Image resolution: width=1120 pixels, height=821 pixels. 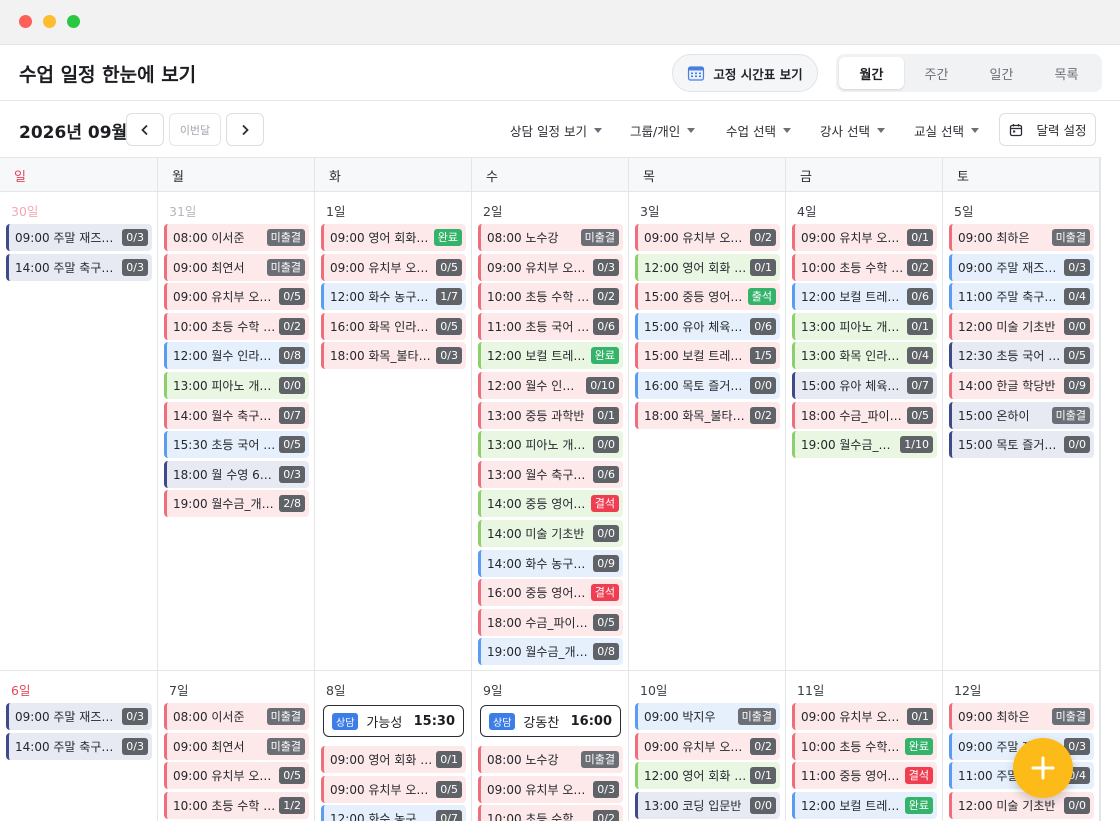 What do you see at coordinates (236, 504) in the screenshot?
I see `class-event: 19:00 월수금_개구... 2/8` at bounding box center [236, 504].